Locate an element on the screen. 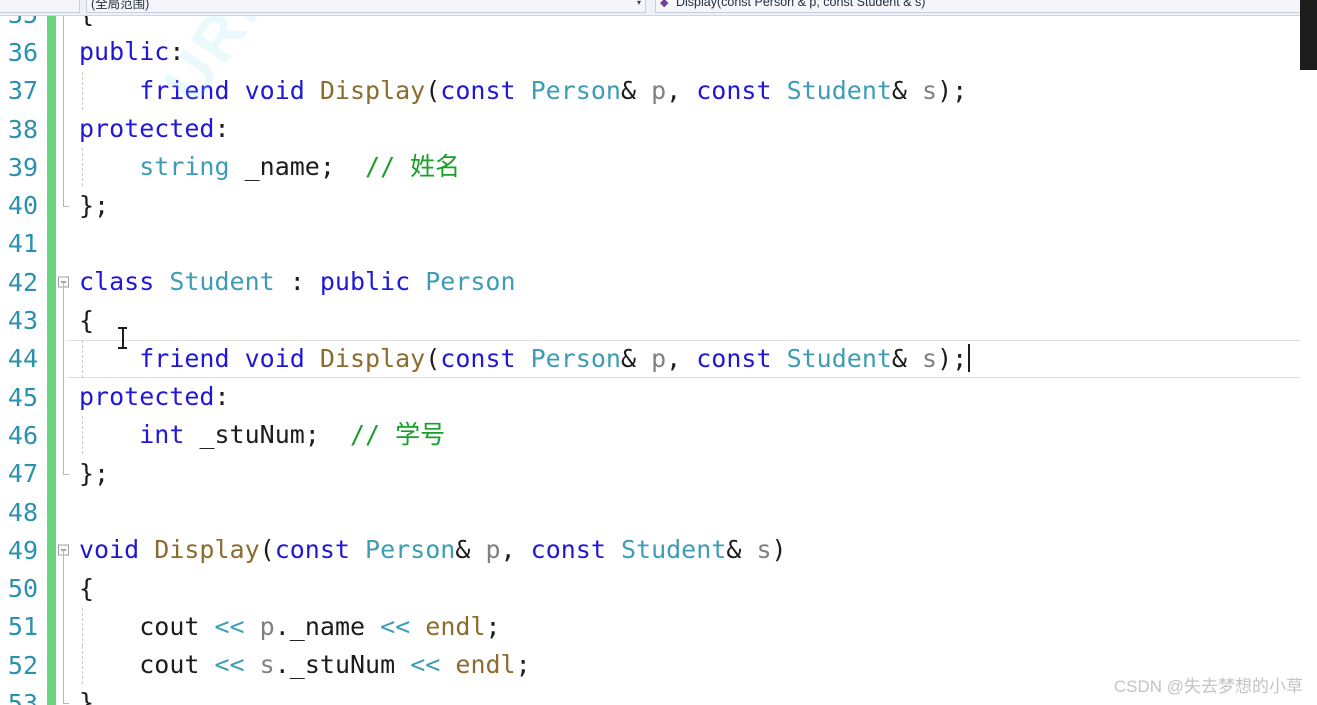  chevron-down-icon: ▾ is located at coordinates (638, 3).